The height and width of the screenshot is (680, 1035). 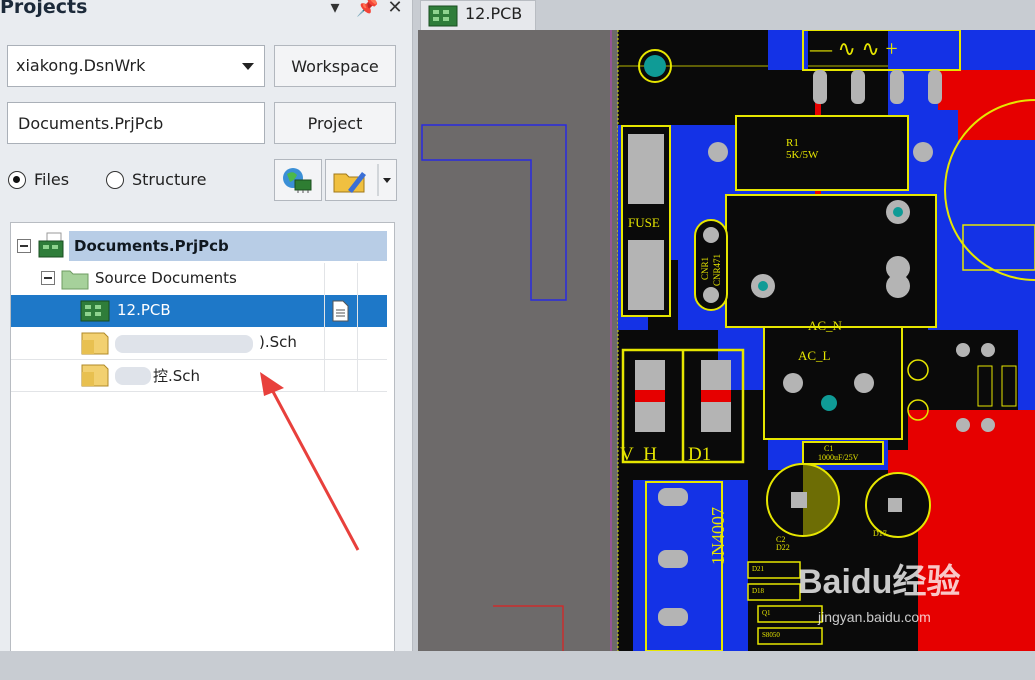 What do you see at coordinates (340, 311) in the screenshot?
I see `document-icon` at bounding box center [340, 311].